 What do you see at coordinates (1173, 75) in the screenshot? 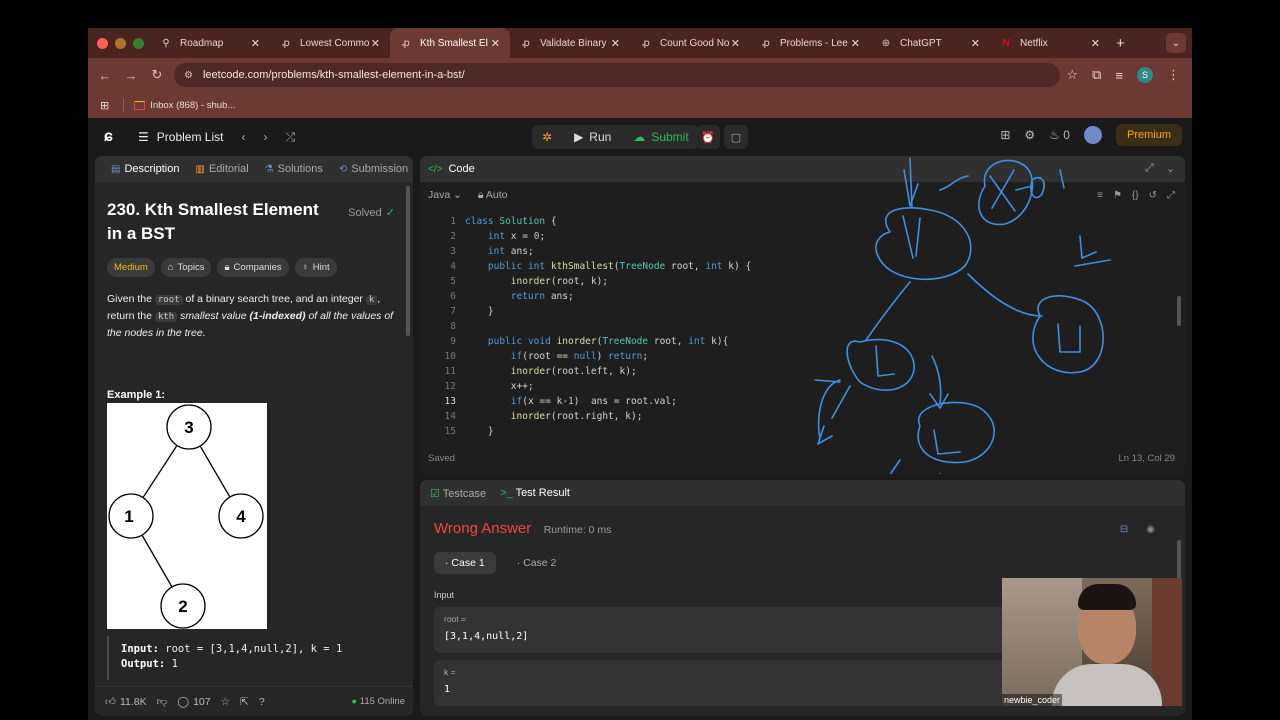
I see `menu-icon: ⋮` at bounding box center [1173, 75].